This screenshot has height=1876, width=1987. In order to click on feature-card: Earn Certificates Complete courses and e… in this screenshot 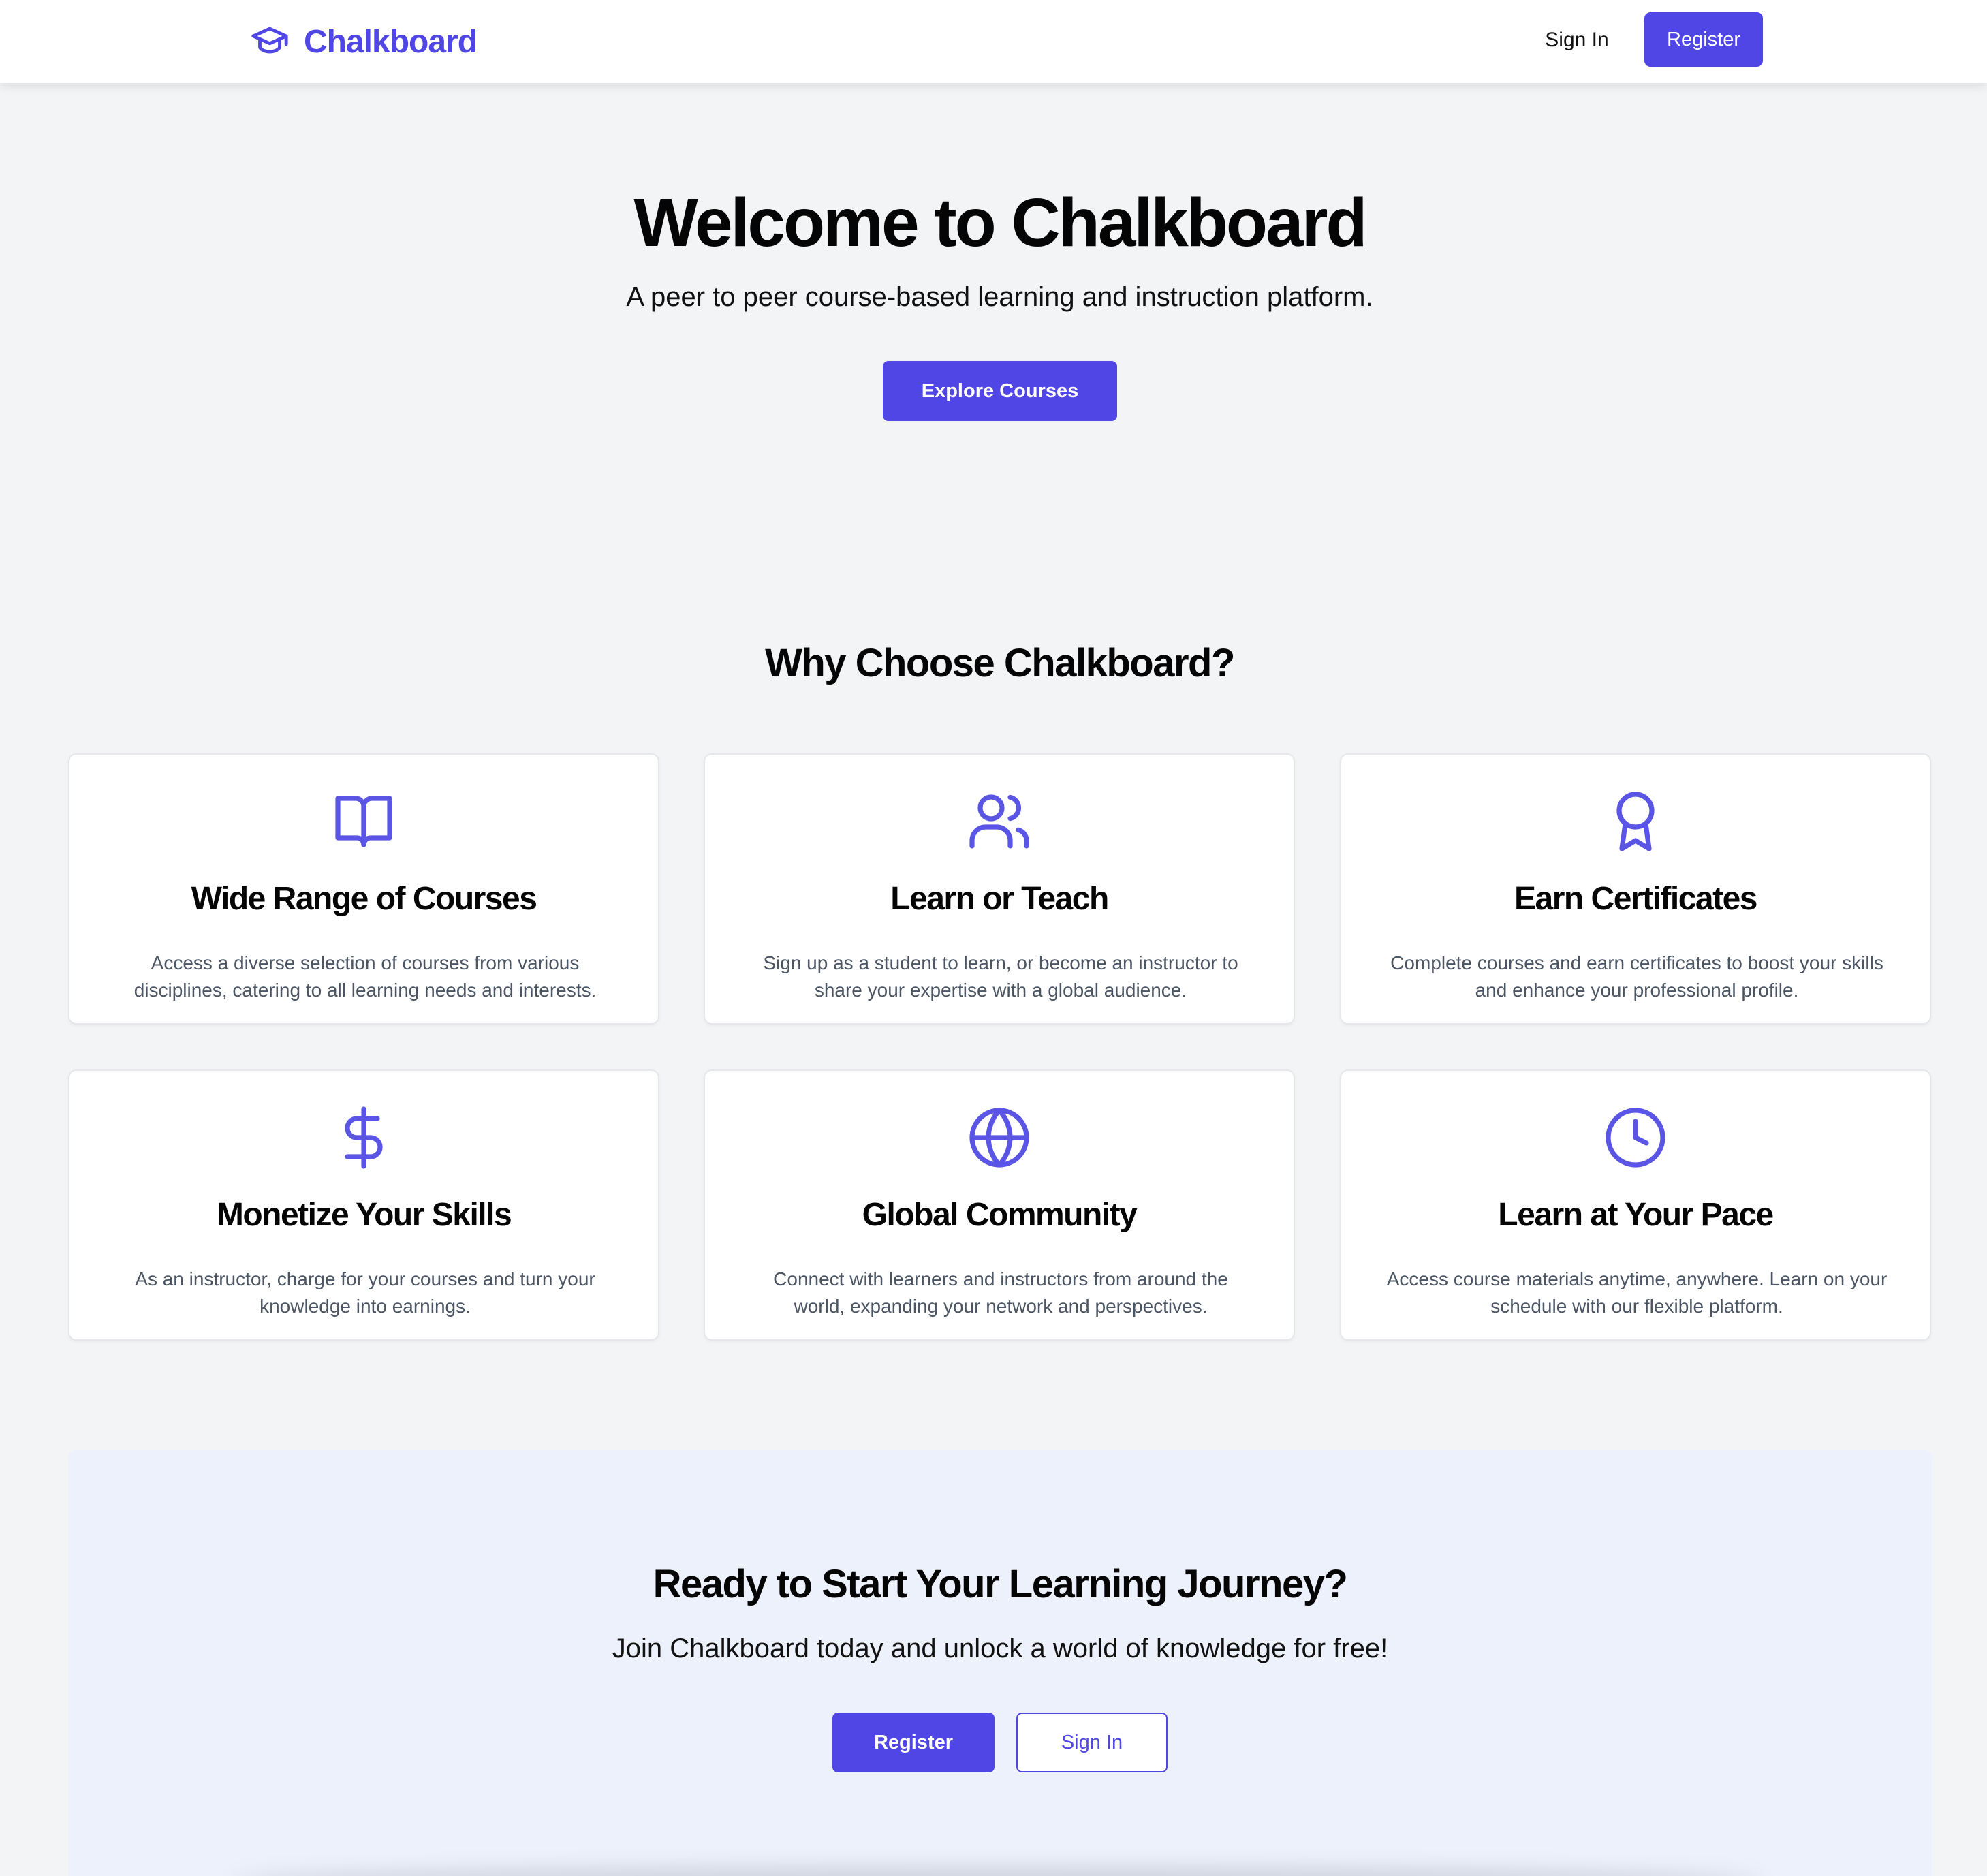, I will do `click(1636, 889)`.